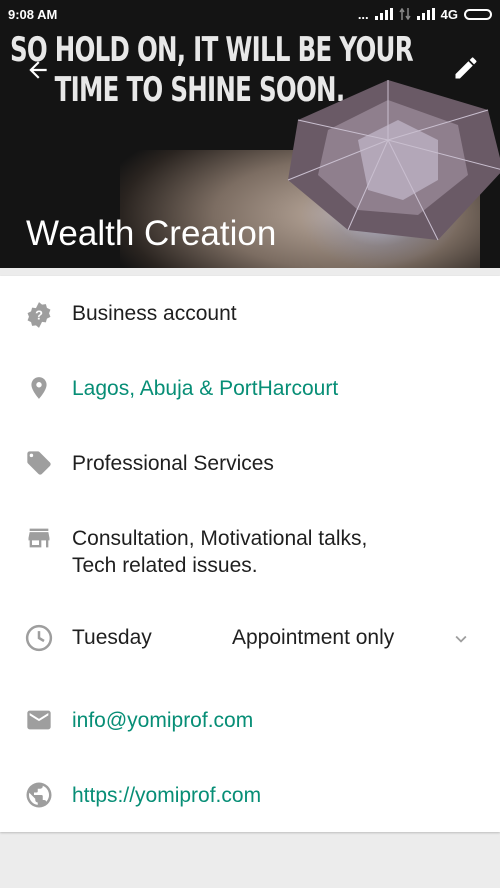 Image resolution: width=500 pixels, height=888 pixels. I want to click on profile-title: Wealth Creation, so click(151, 233).